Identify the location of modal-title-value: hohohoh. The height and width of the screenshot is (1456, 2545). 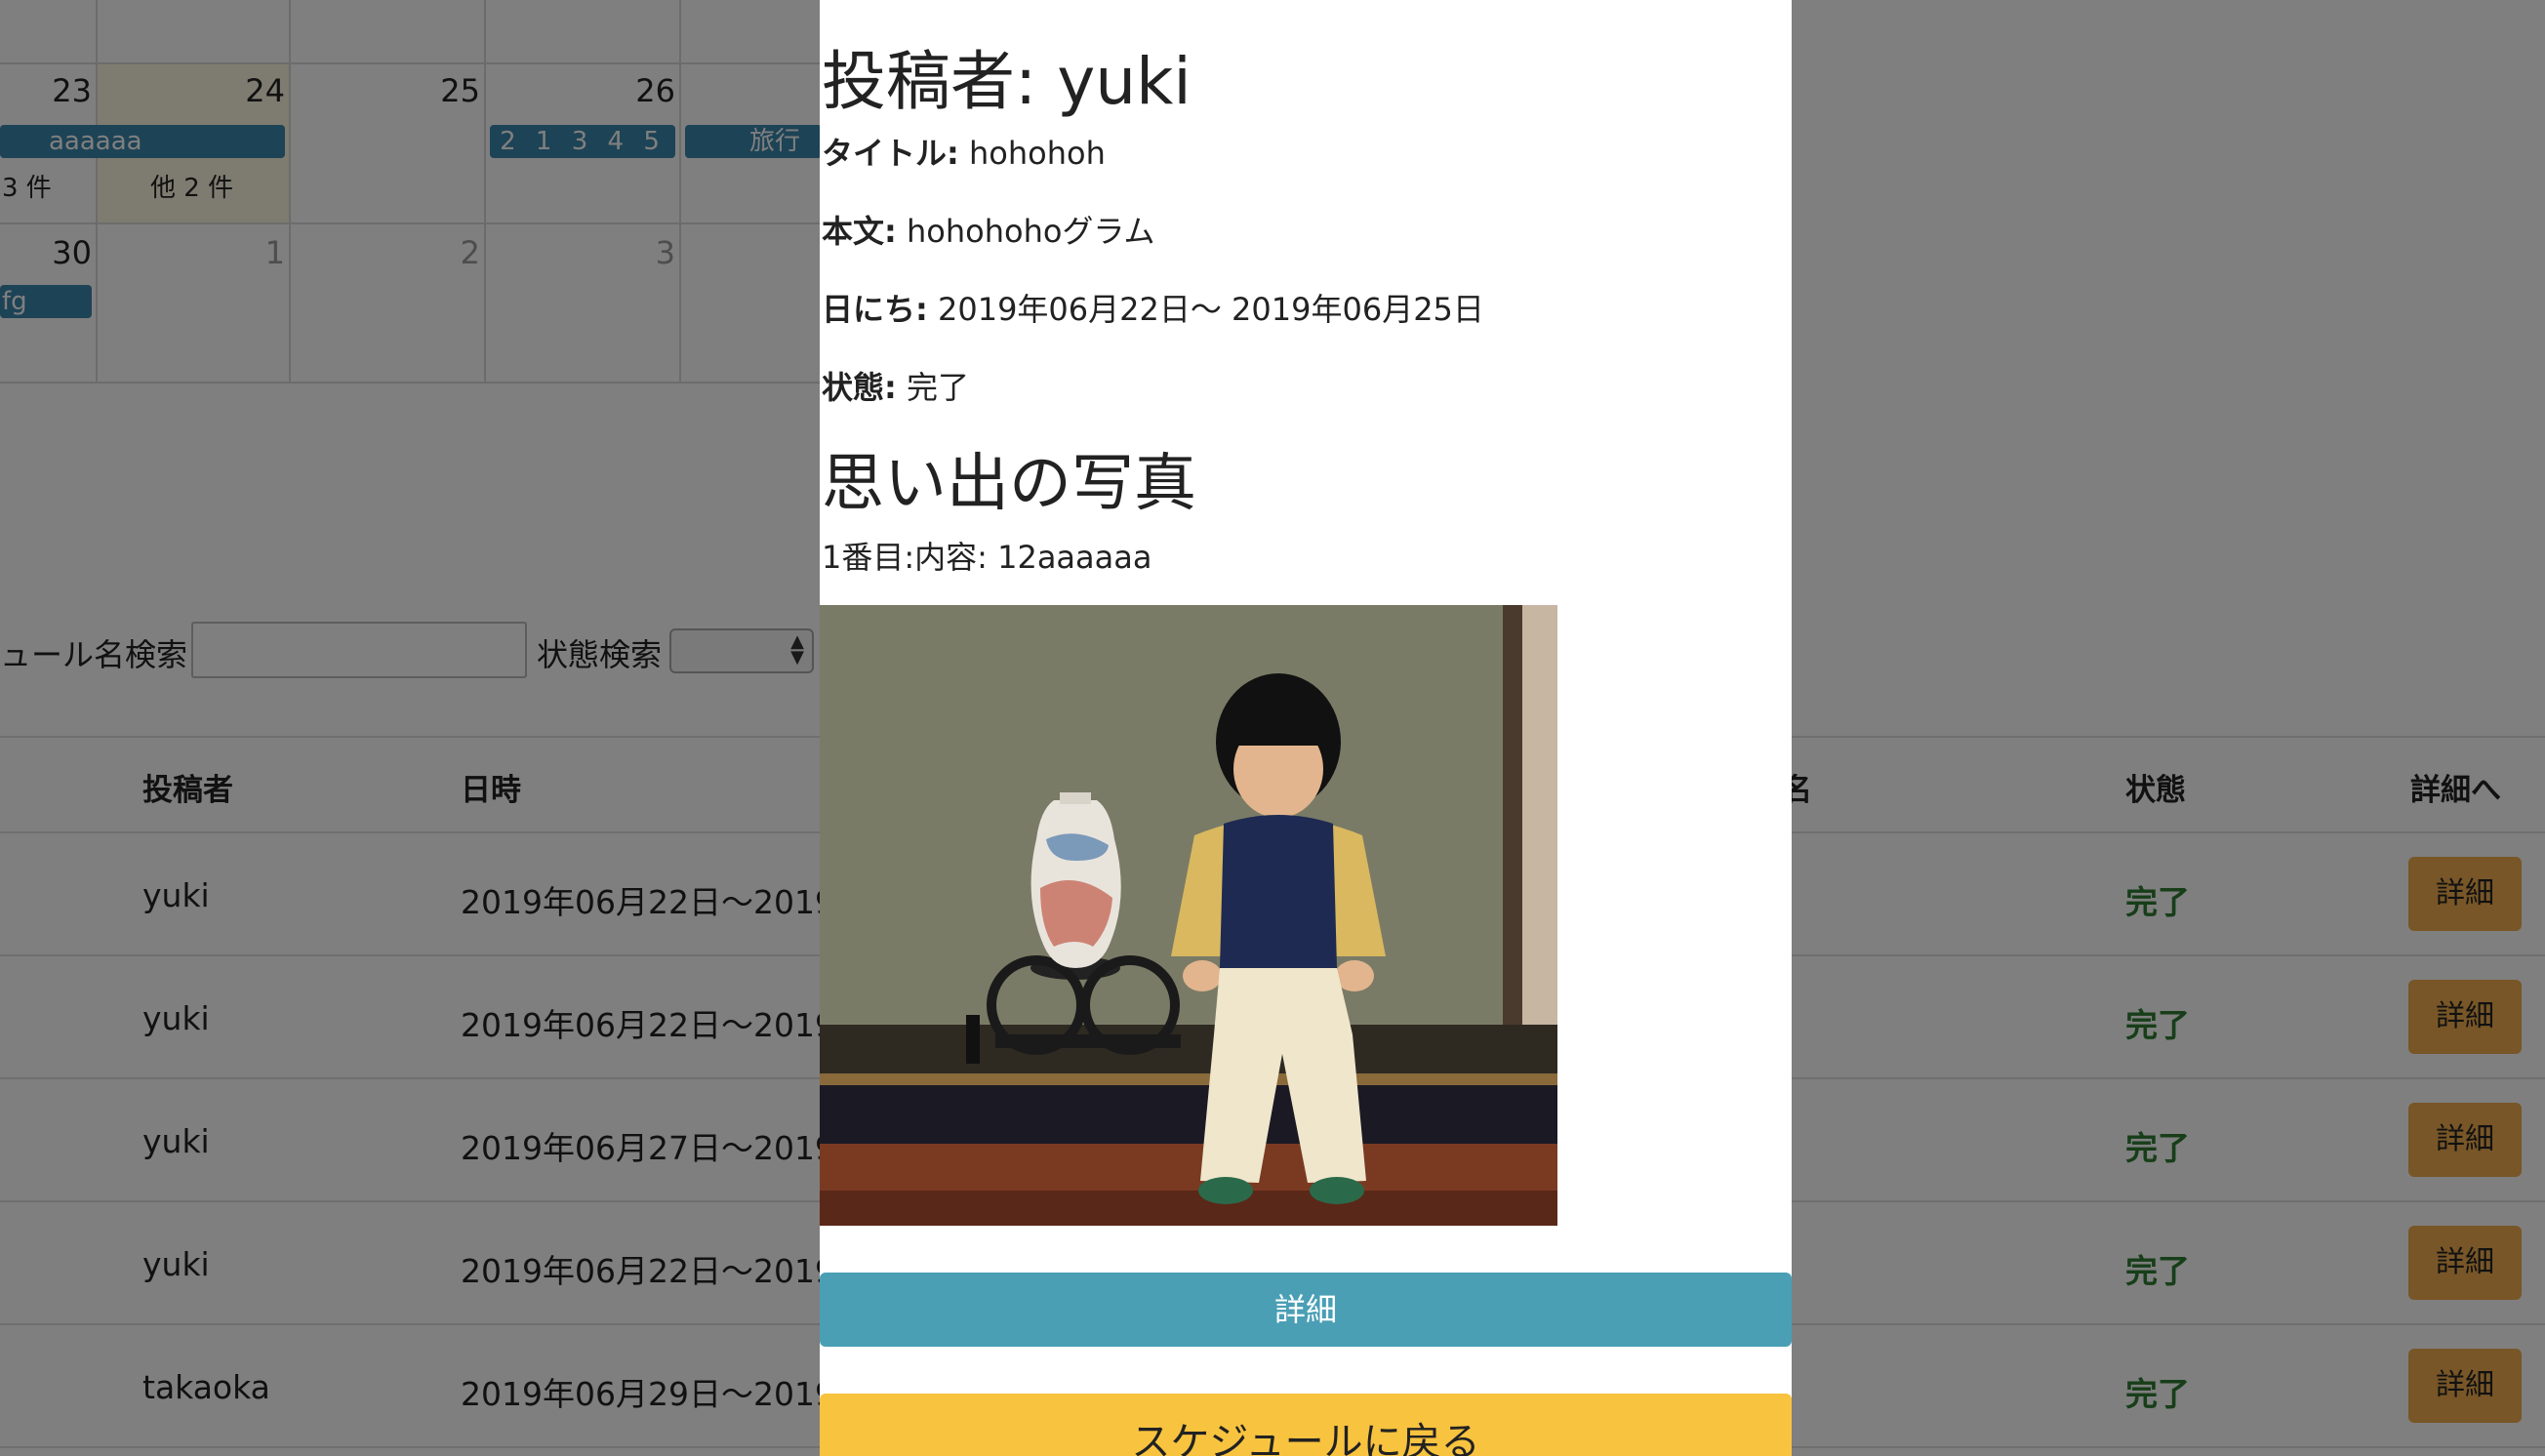
(1037, 153).